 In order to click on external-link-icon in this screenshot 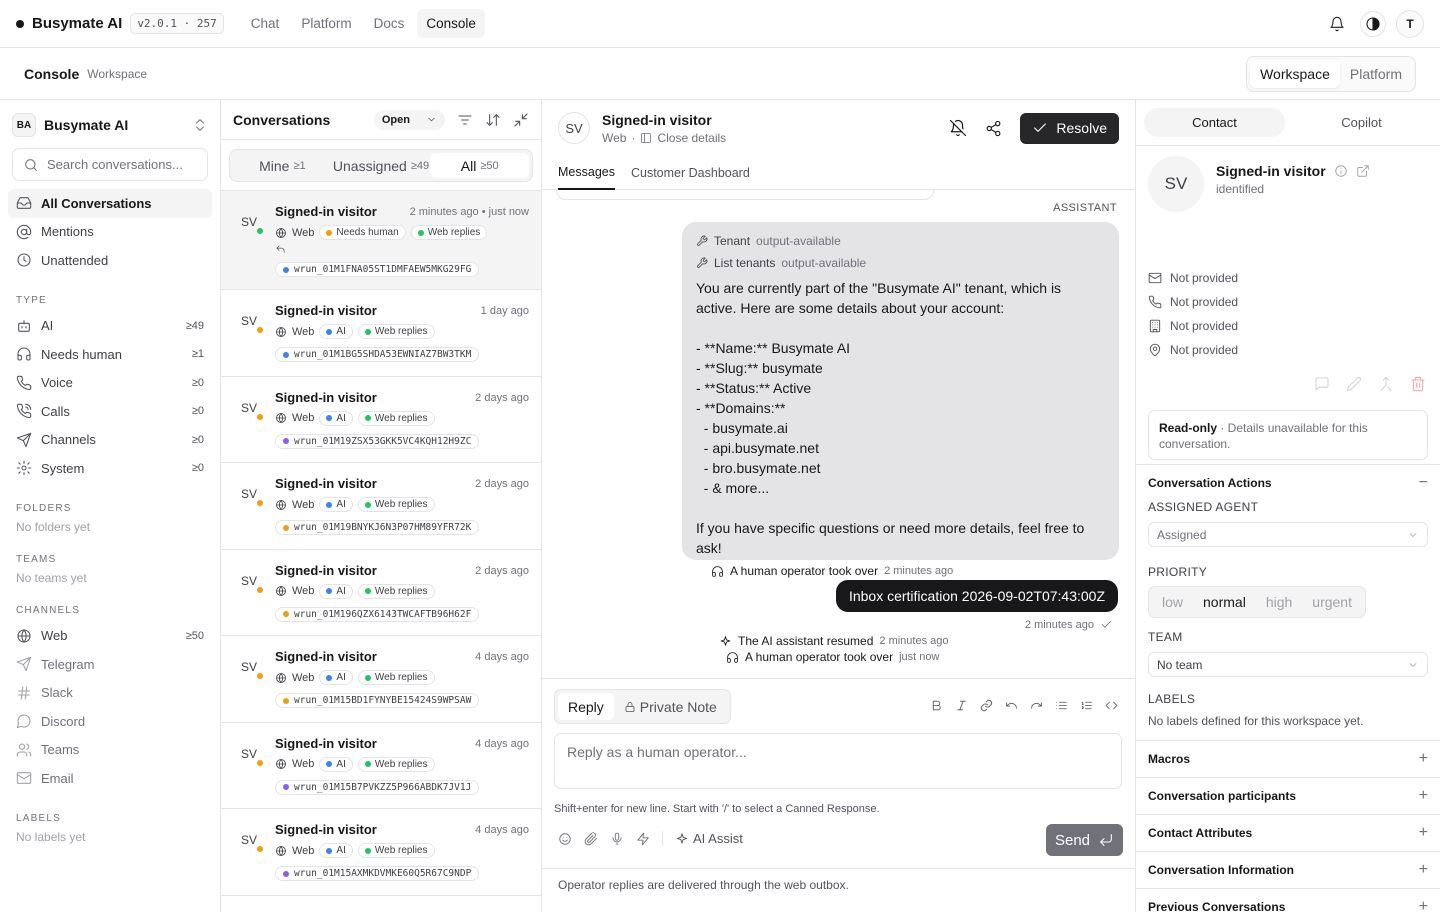, I will do `click(1363, 171)`.